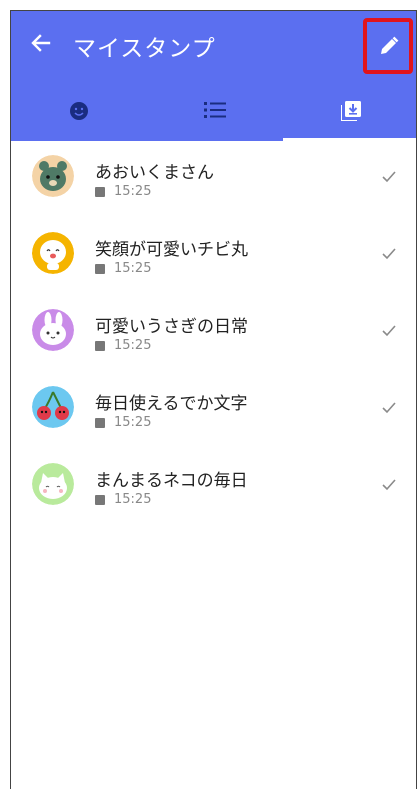 This screenshot has height=791, width=419. I want to click on list-icon, so click(214, 110).